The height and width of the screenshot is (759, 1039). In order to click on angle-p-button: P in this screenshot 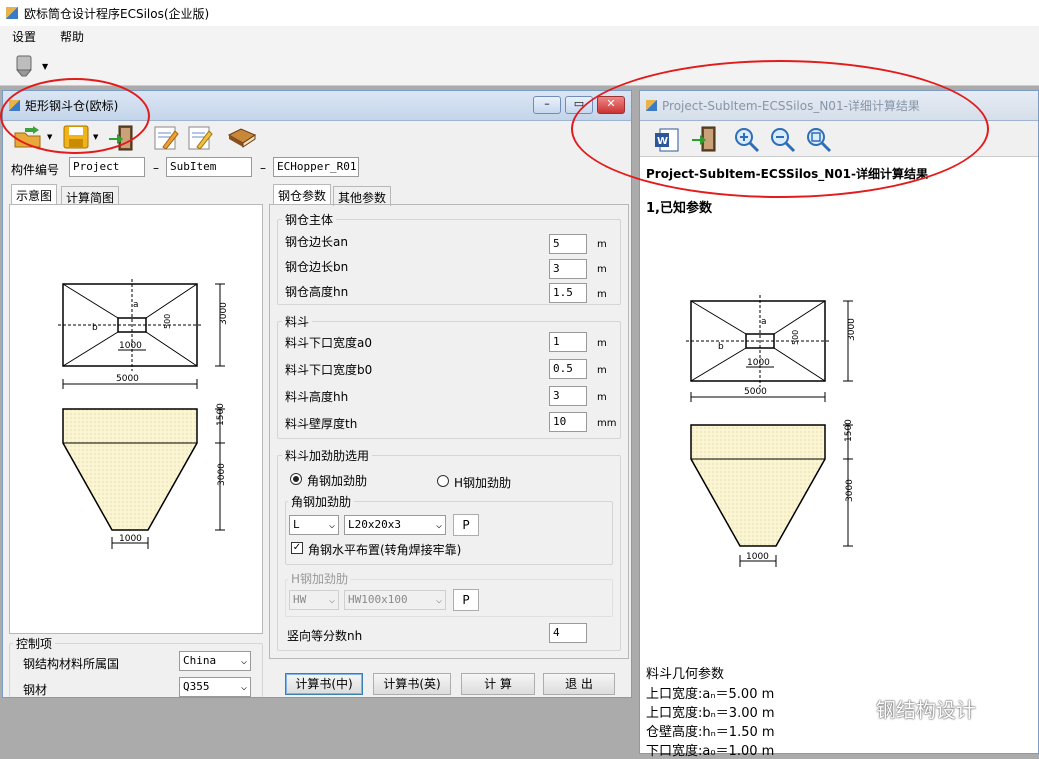, I will do `click(466, 525)`.